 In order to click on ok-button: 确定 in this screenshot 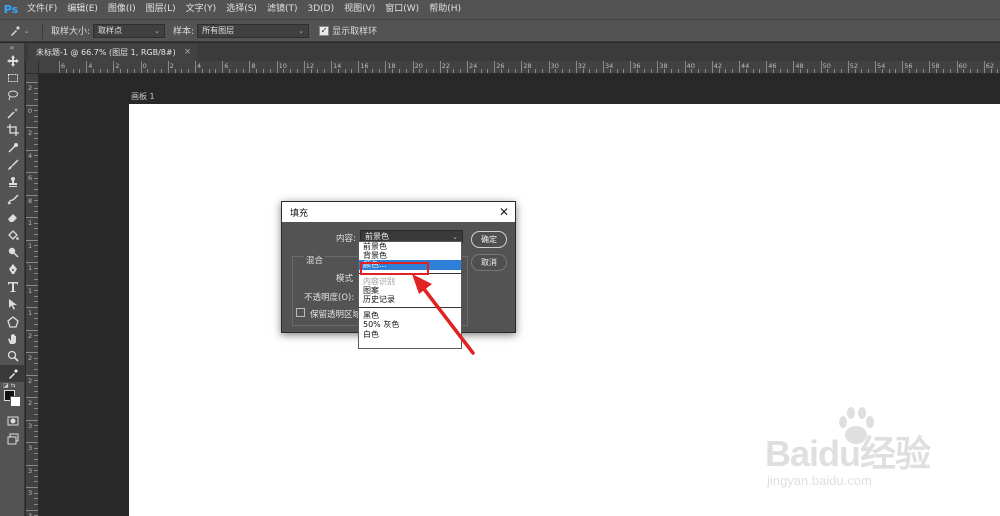, I will do `click(489, 239)`.